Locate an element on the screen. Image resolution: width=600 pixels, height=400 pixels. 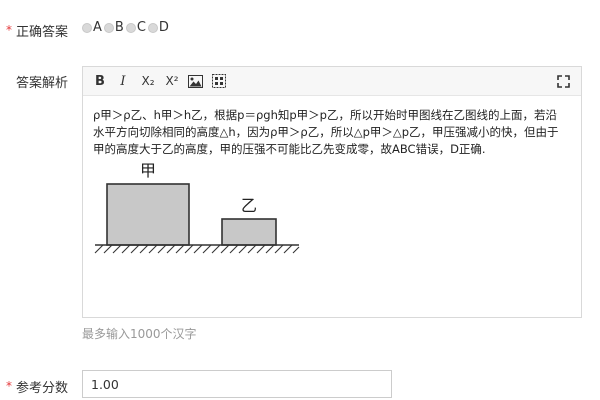
fullscreen-icon is located at coordinates (563, 81).